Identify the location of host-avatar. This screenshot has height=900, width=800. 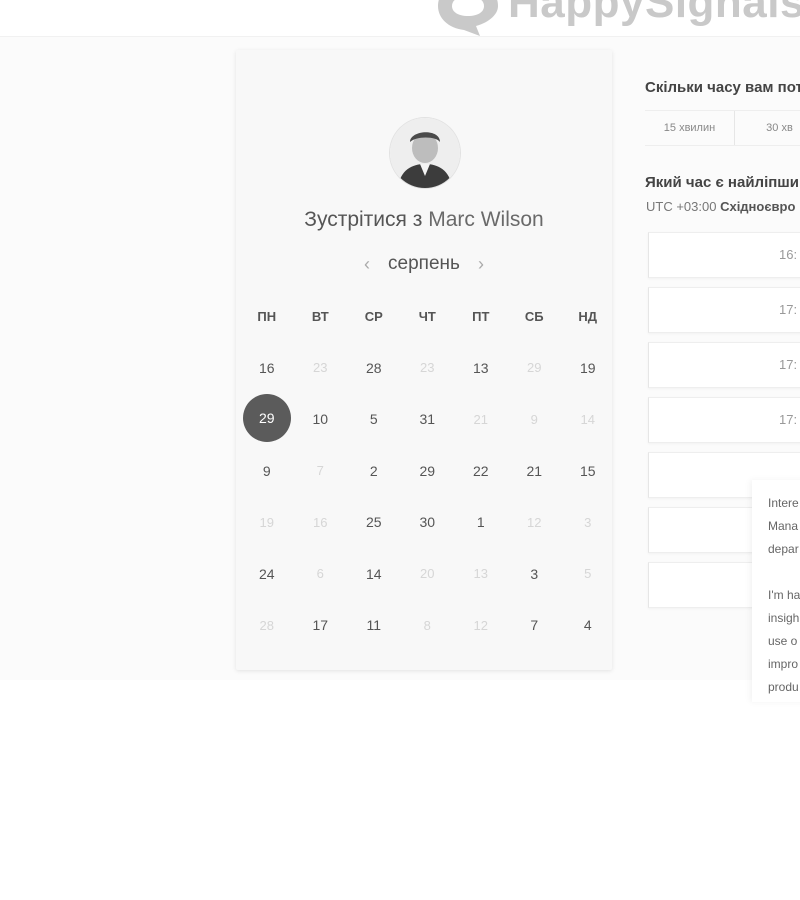
(425, 153).